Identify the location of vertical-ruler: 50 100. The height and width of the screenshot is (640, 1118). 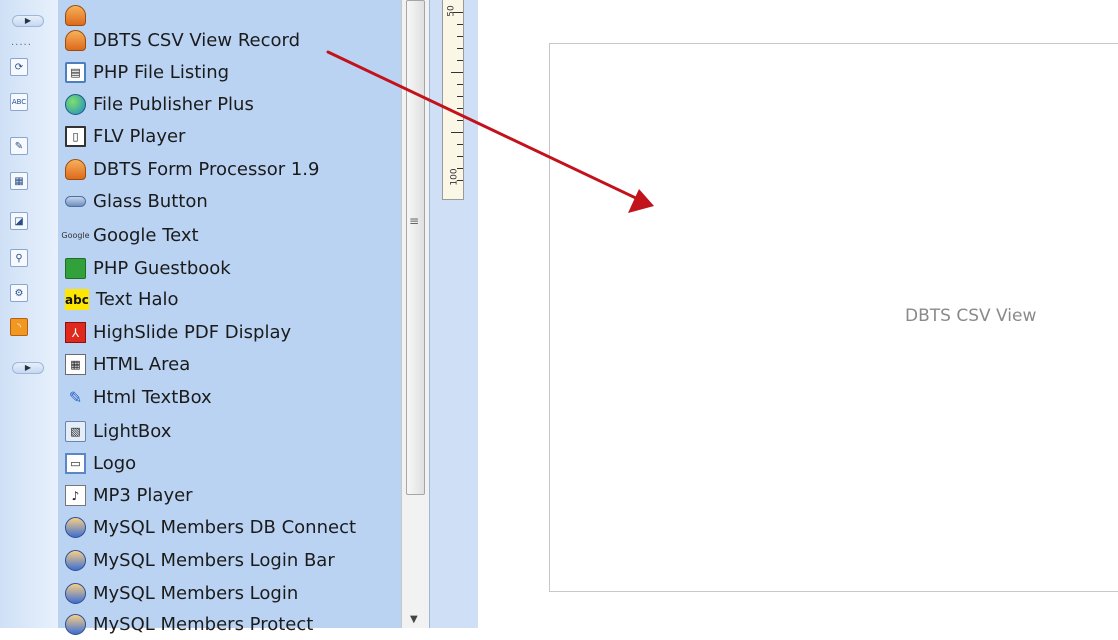
(453, 314).